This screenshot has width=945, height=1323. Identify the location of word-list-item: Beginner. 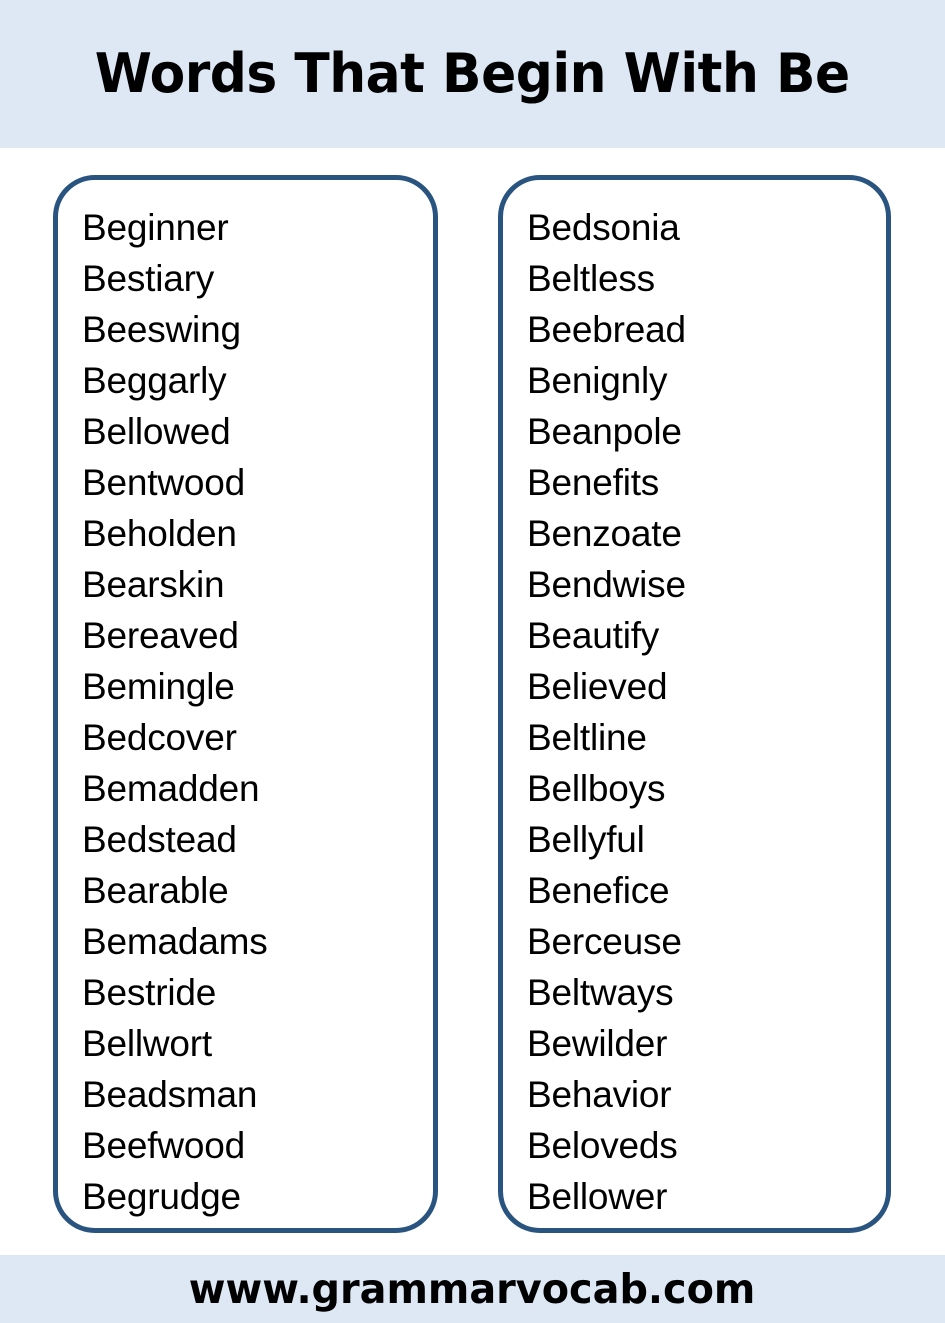
(155, 227).